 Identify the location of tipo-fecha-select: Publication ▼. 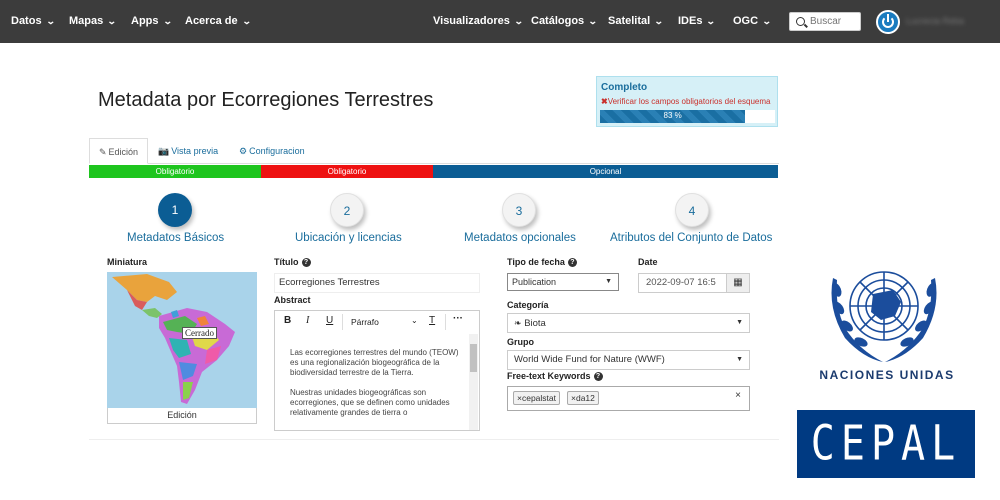
(563, 282).